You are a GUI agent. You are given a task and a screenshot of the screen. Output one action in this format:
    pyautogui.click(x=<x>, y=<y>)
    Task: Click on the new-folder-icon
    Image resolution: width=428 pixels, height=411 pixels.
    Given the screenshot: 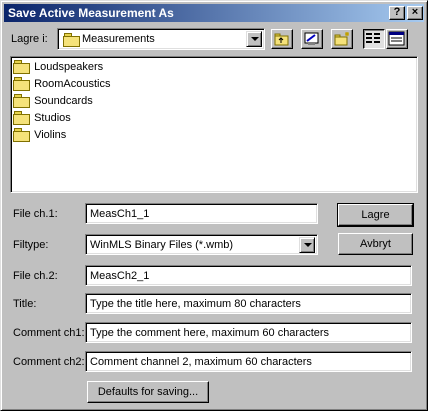 What is the action you would take?
    pyautogui.click(x=341, y=39)
    